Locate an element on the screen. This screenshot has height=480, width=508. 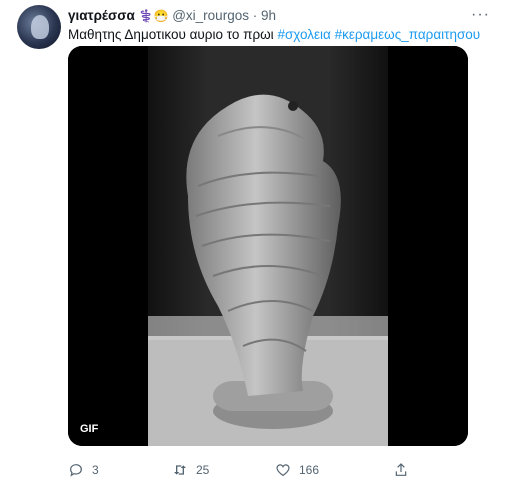
heart-icon is located at coordinates (283, 470).